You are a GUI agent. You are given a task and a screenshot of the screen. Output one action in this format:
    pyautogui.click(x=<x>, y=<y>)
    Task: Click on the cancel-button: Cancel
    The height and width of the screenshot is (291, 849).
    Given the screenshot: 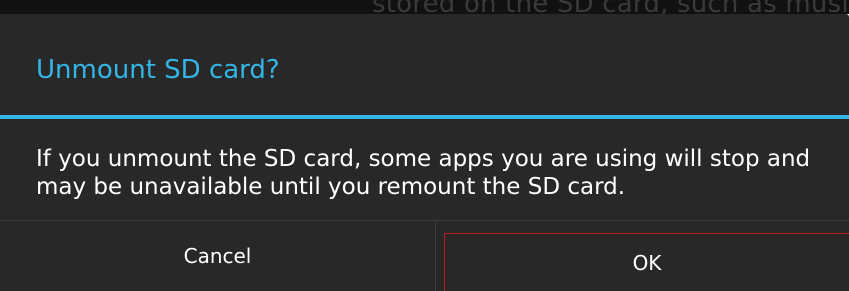 What is the action you would take?
    pyautogui.click(x=217, y=256)
    